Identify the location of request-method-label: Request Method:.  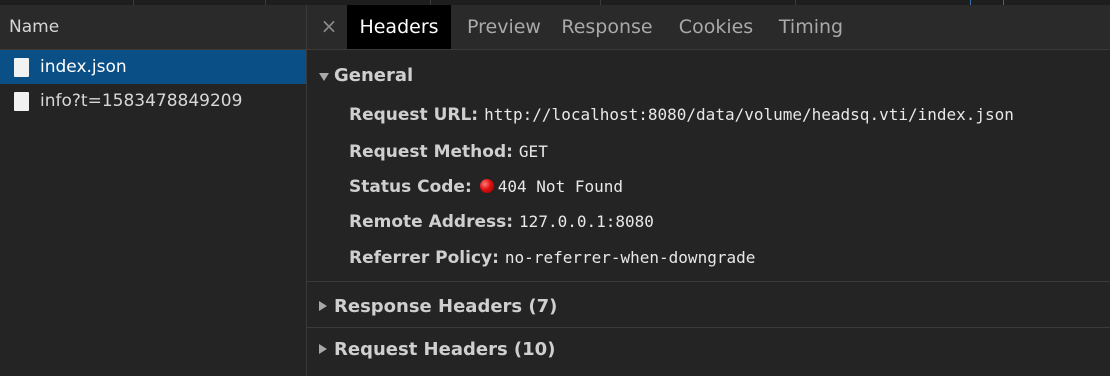
(431, 152).